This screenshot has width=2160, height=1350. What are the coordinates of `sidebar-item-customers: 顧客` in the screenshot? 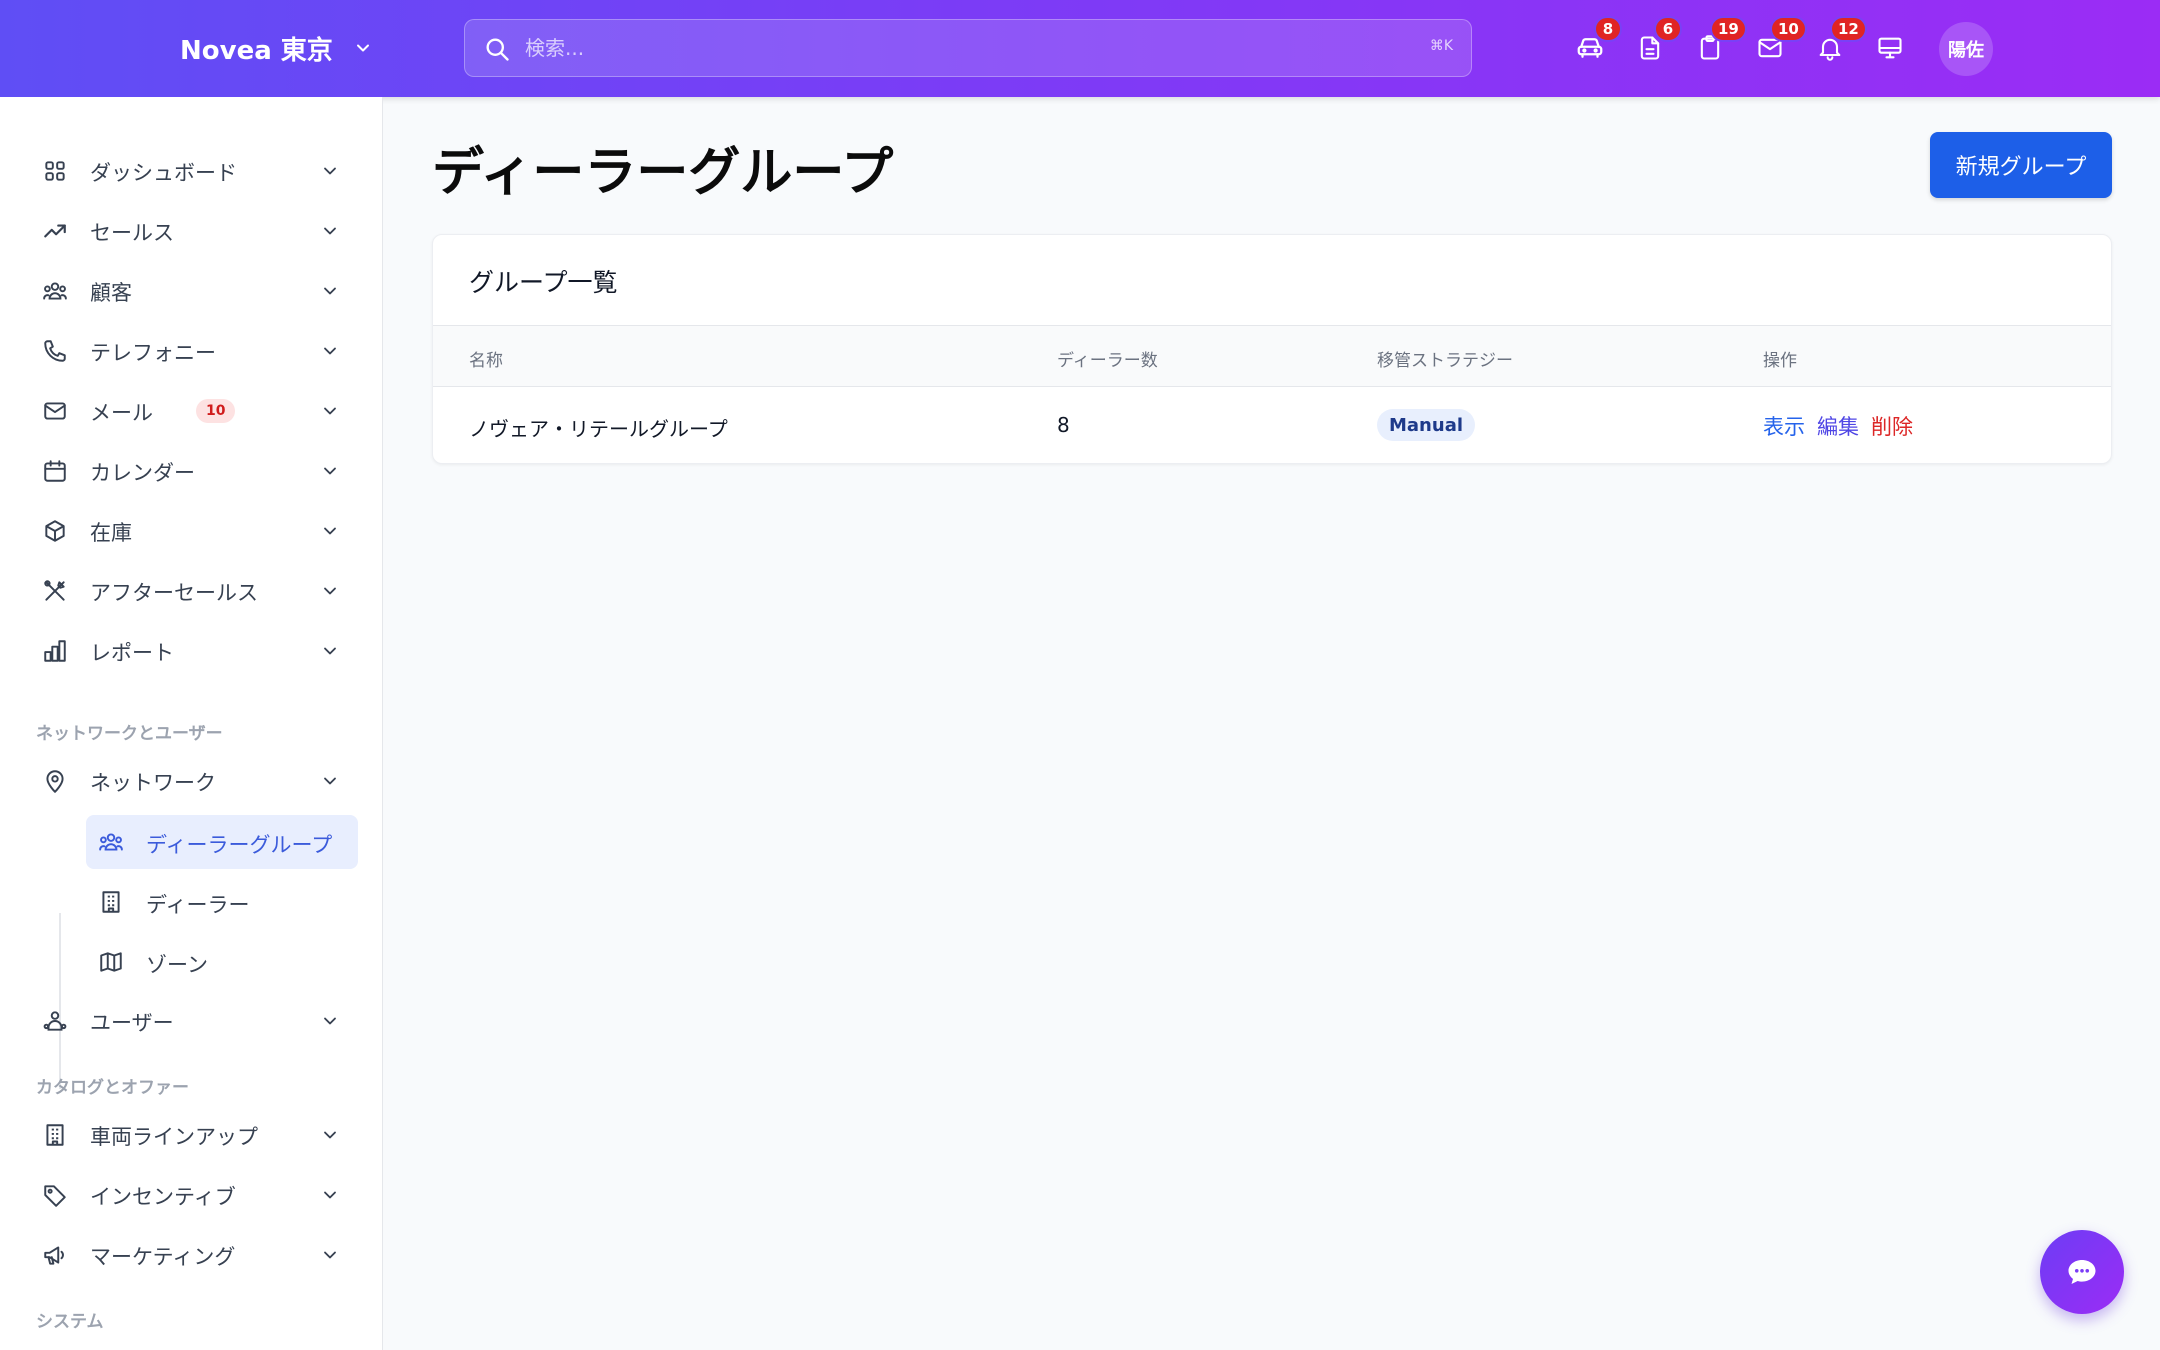 It's located at (192, 291).